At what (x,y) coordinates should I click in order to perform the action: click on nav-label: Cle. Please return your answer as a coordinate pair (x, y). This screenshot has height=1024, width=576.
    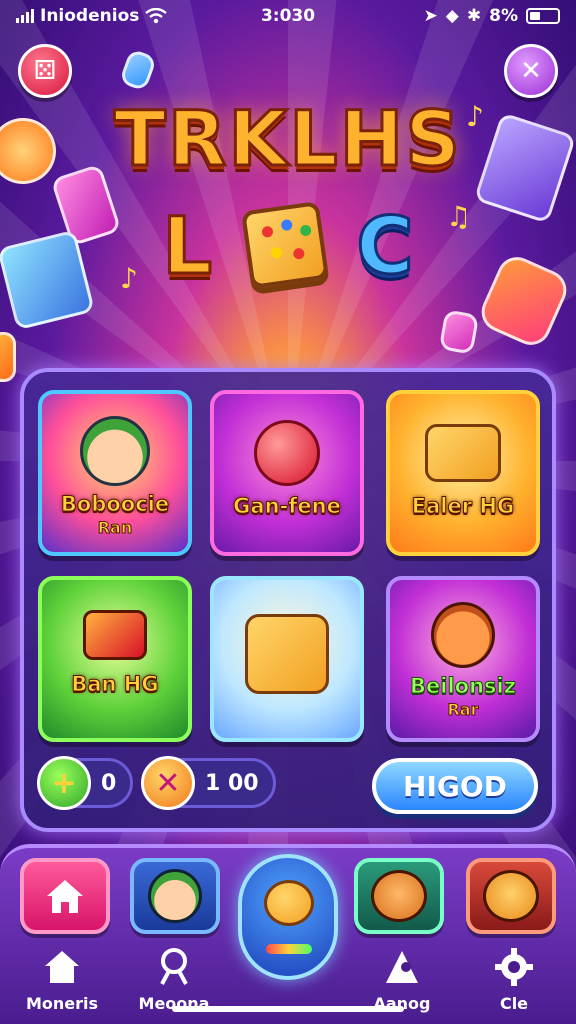
    Looking at the image, I should click on (514, 1003).